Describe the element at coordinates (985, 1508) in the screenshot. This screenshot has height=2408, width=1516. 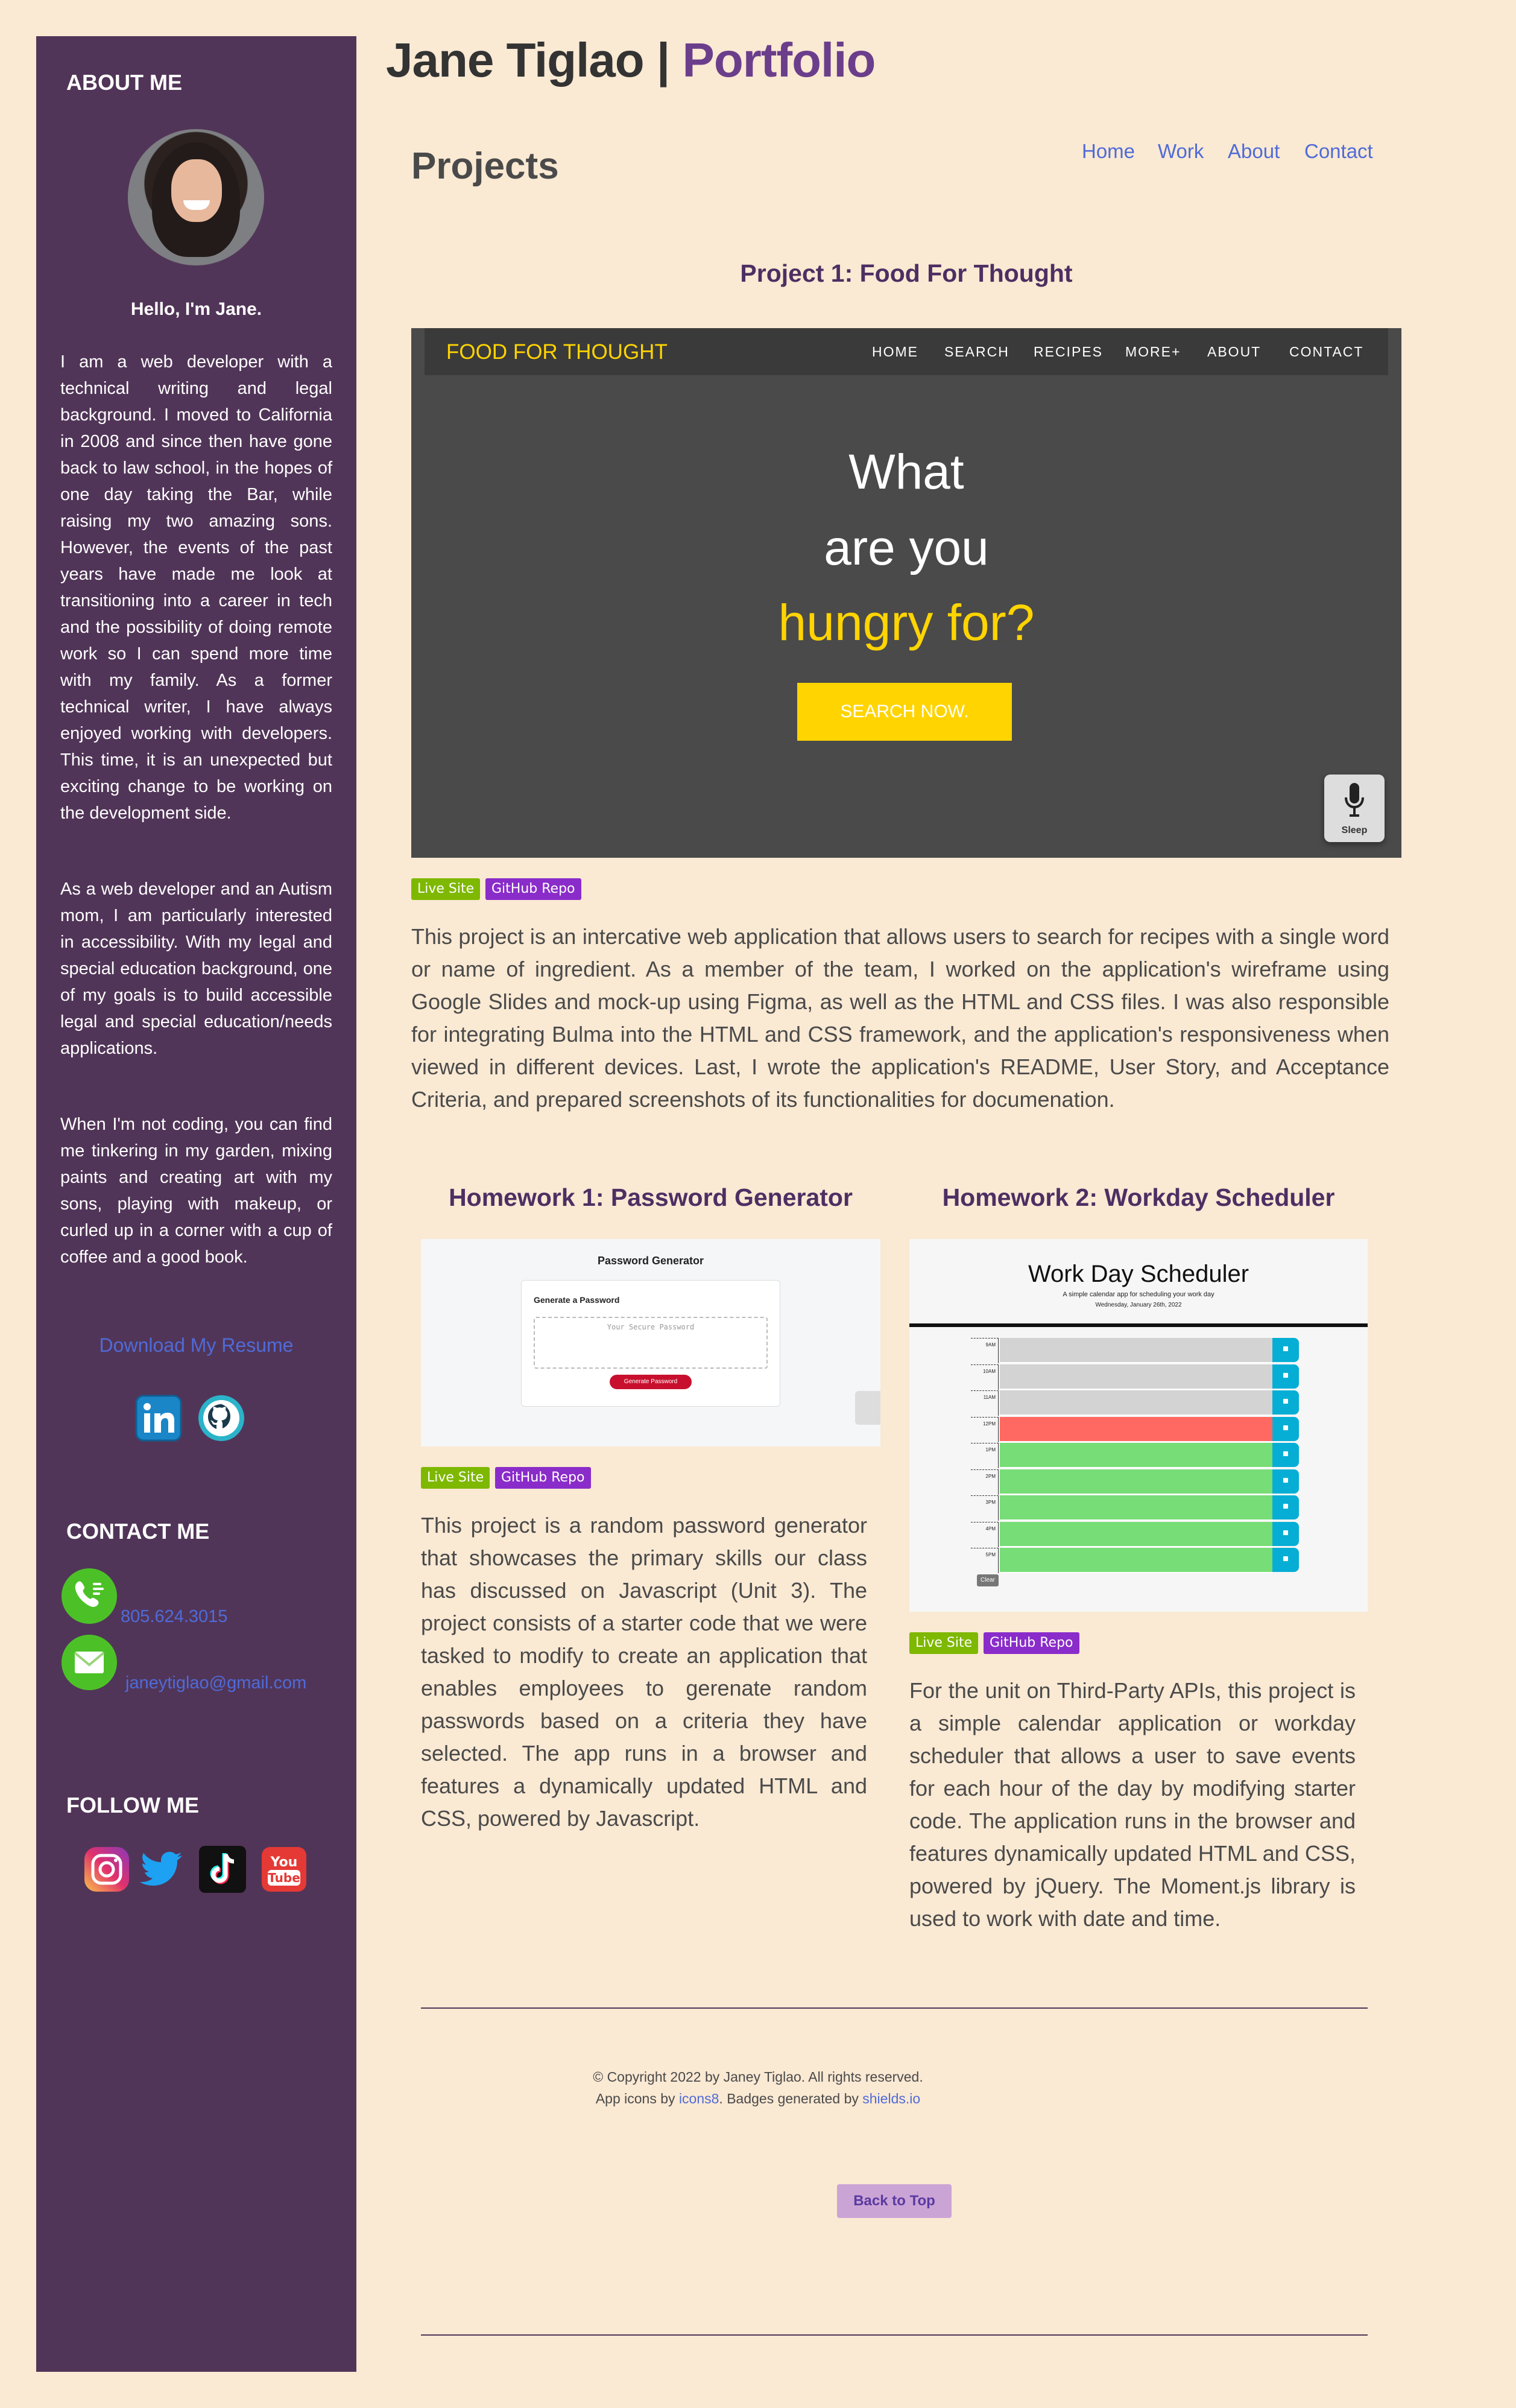
I see `ws-hour-label: 3PM` at that location.